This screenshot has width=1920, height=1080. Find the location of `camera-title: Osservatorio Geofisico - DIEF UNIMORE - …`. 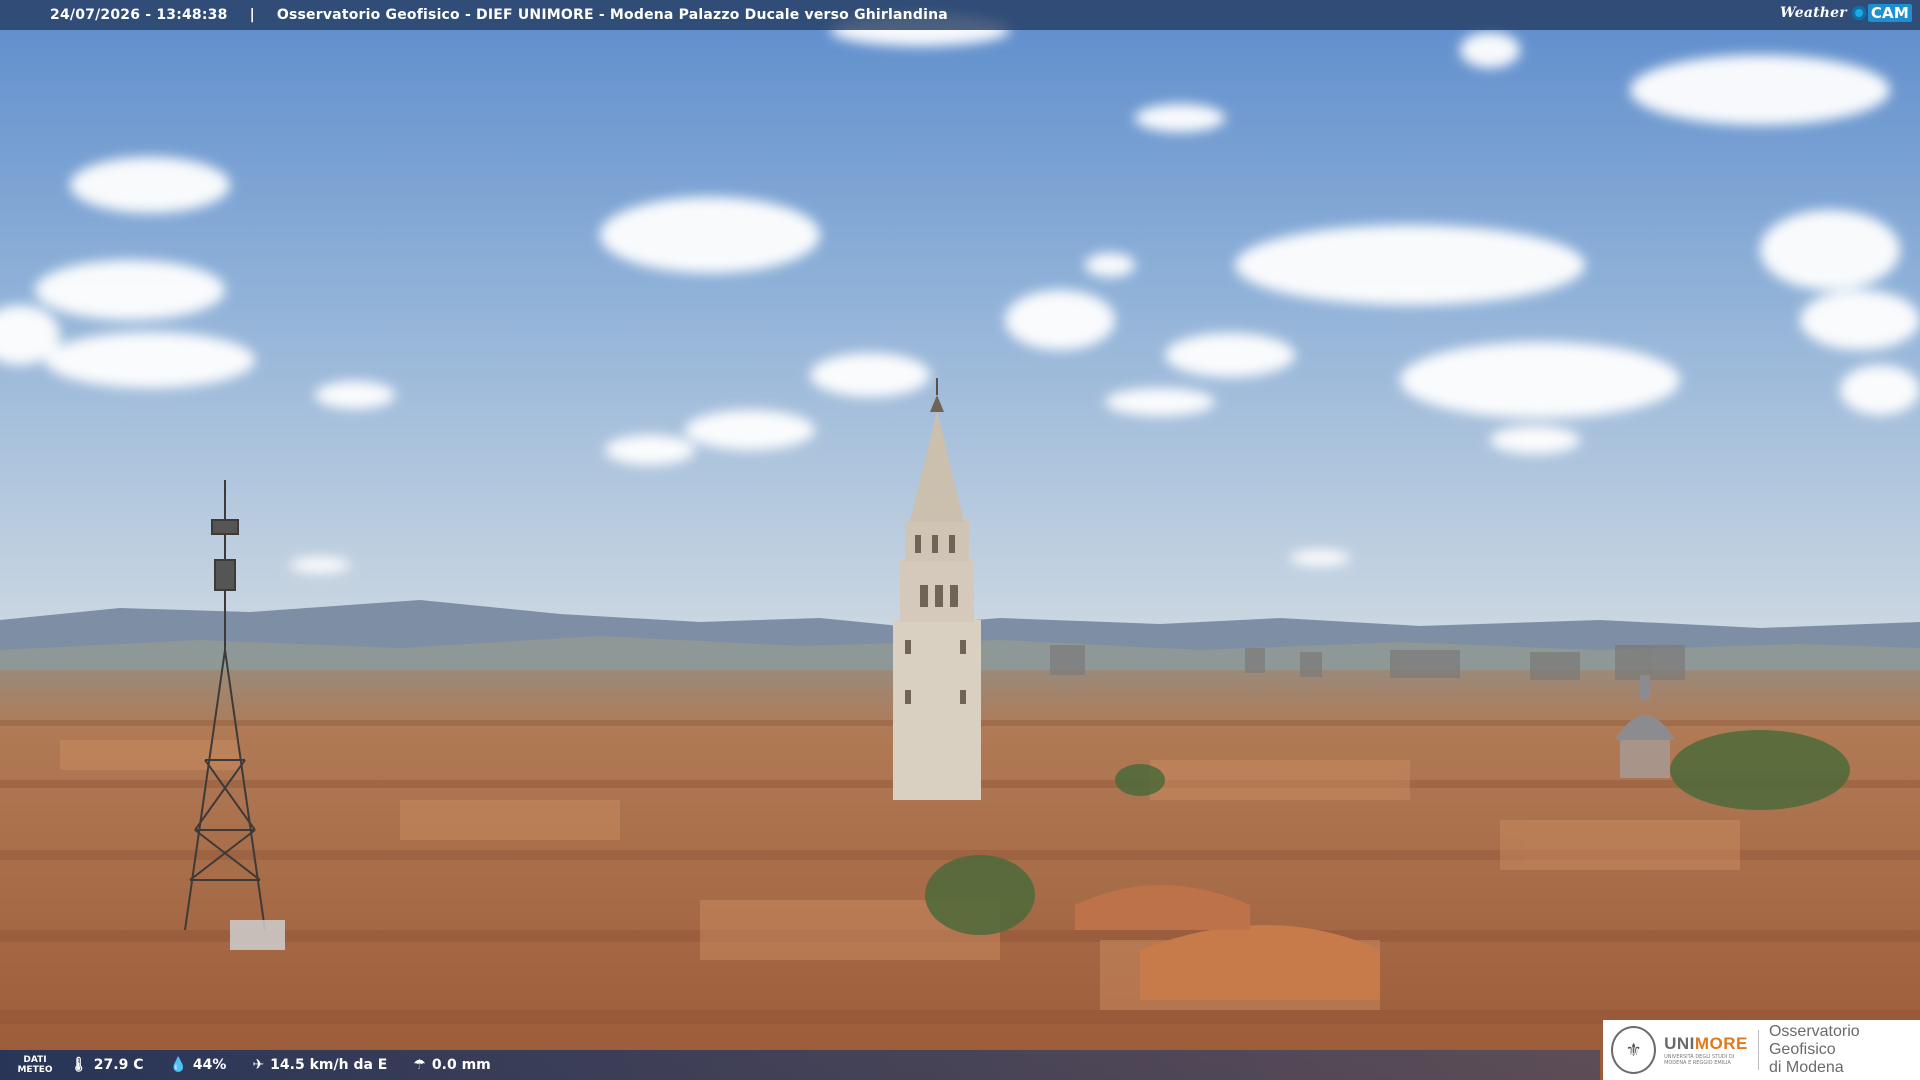

camera-title: Osservatorio Geofisico - DIEF UNIMORE - … is located at coordinates (612, 15).